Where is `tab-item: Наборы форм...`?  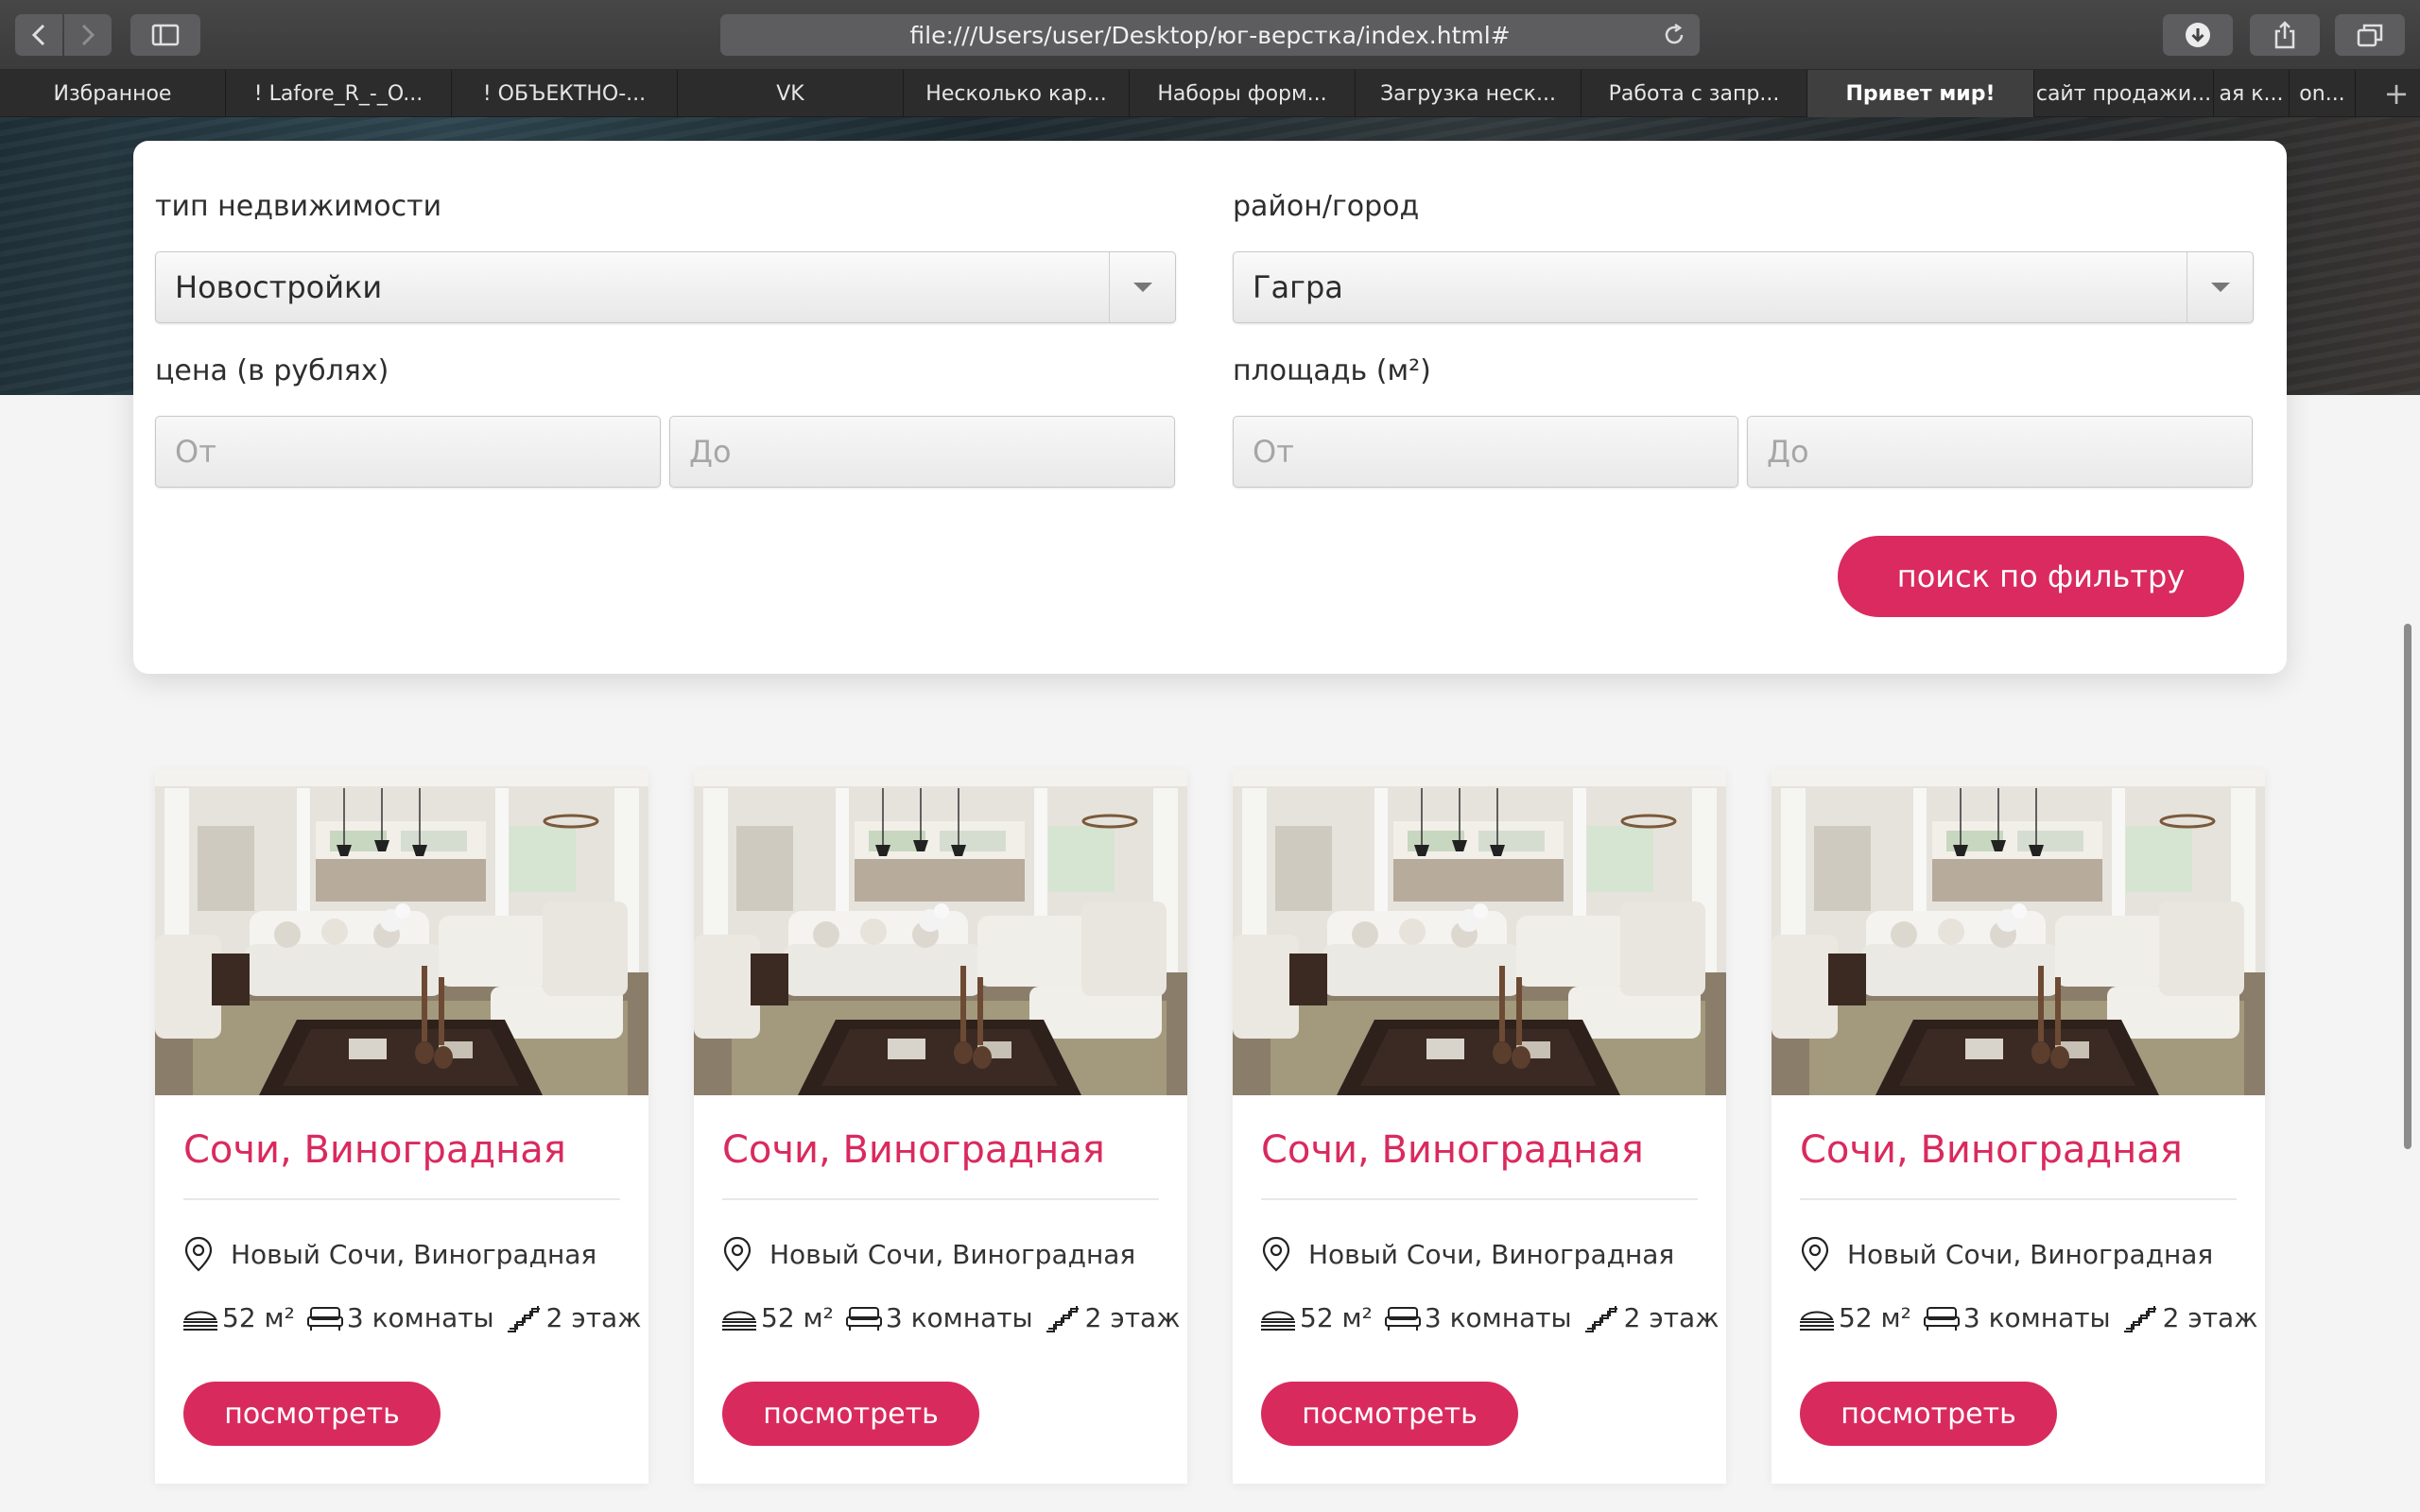 tab-item: Наборы форм... is located at coordinates (1243, 93).